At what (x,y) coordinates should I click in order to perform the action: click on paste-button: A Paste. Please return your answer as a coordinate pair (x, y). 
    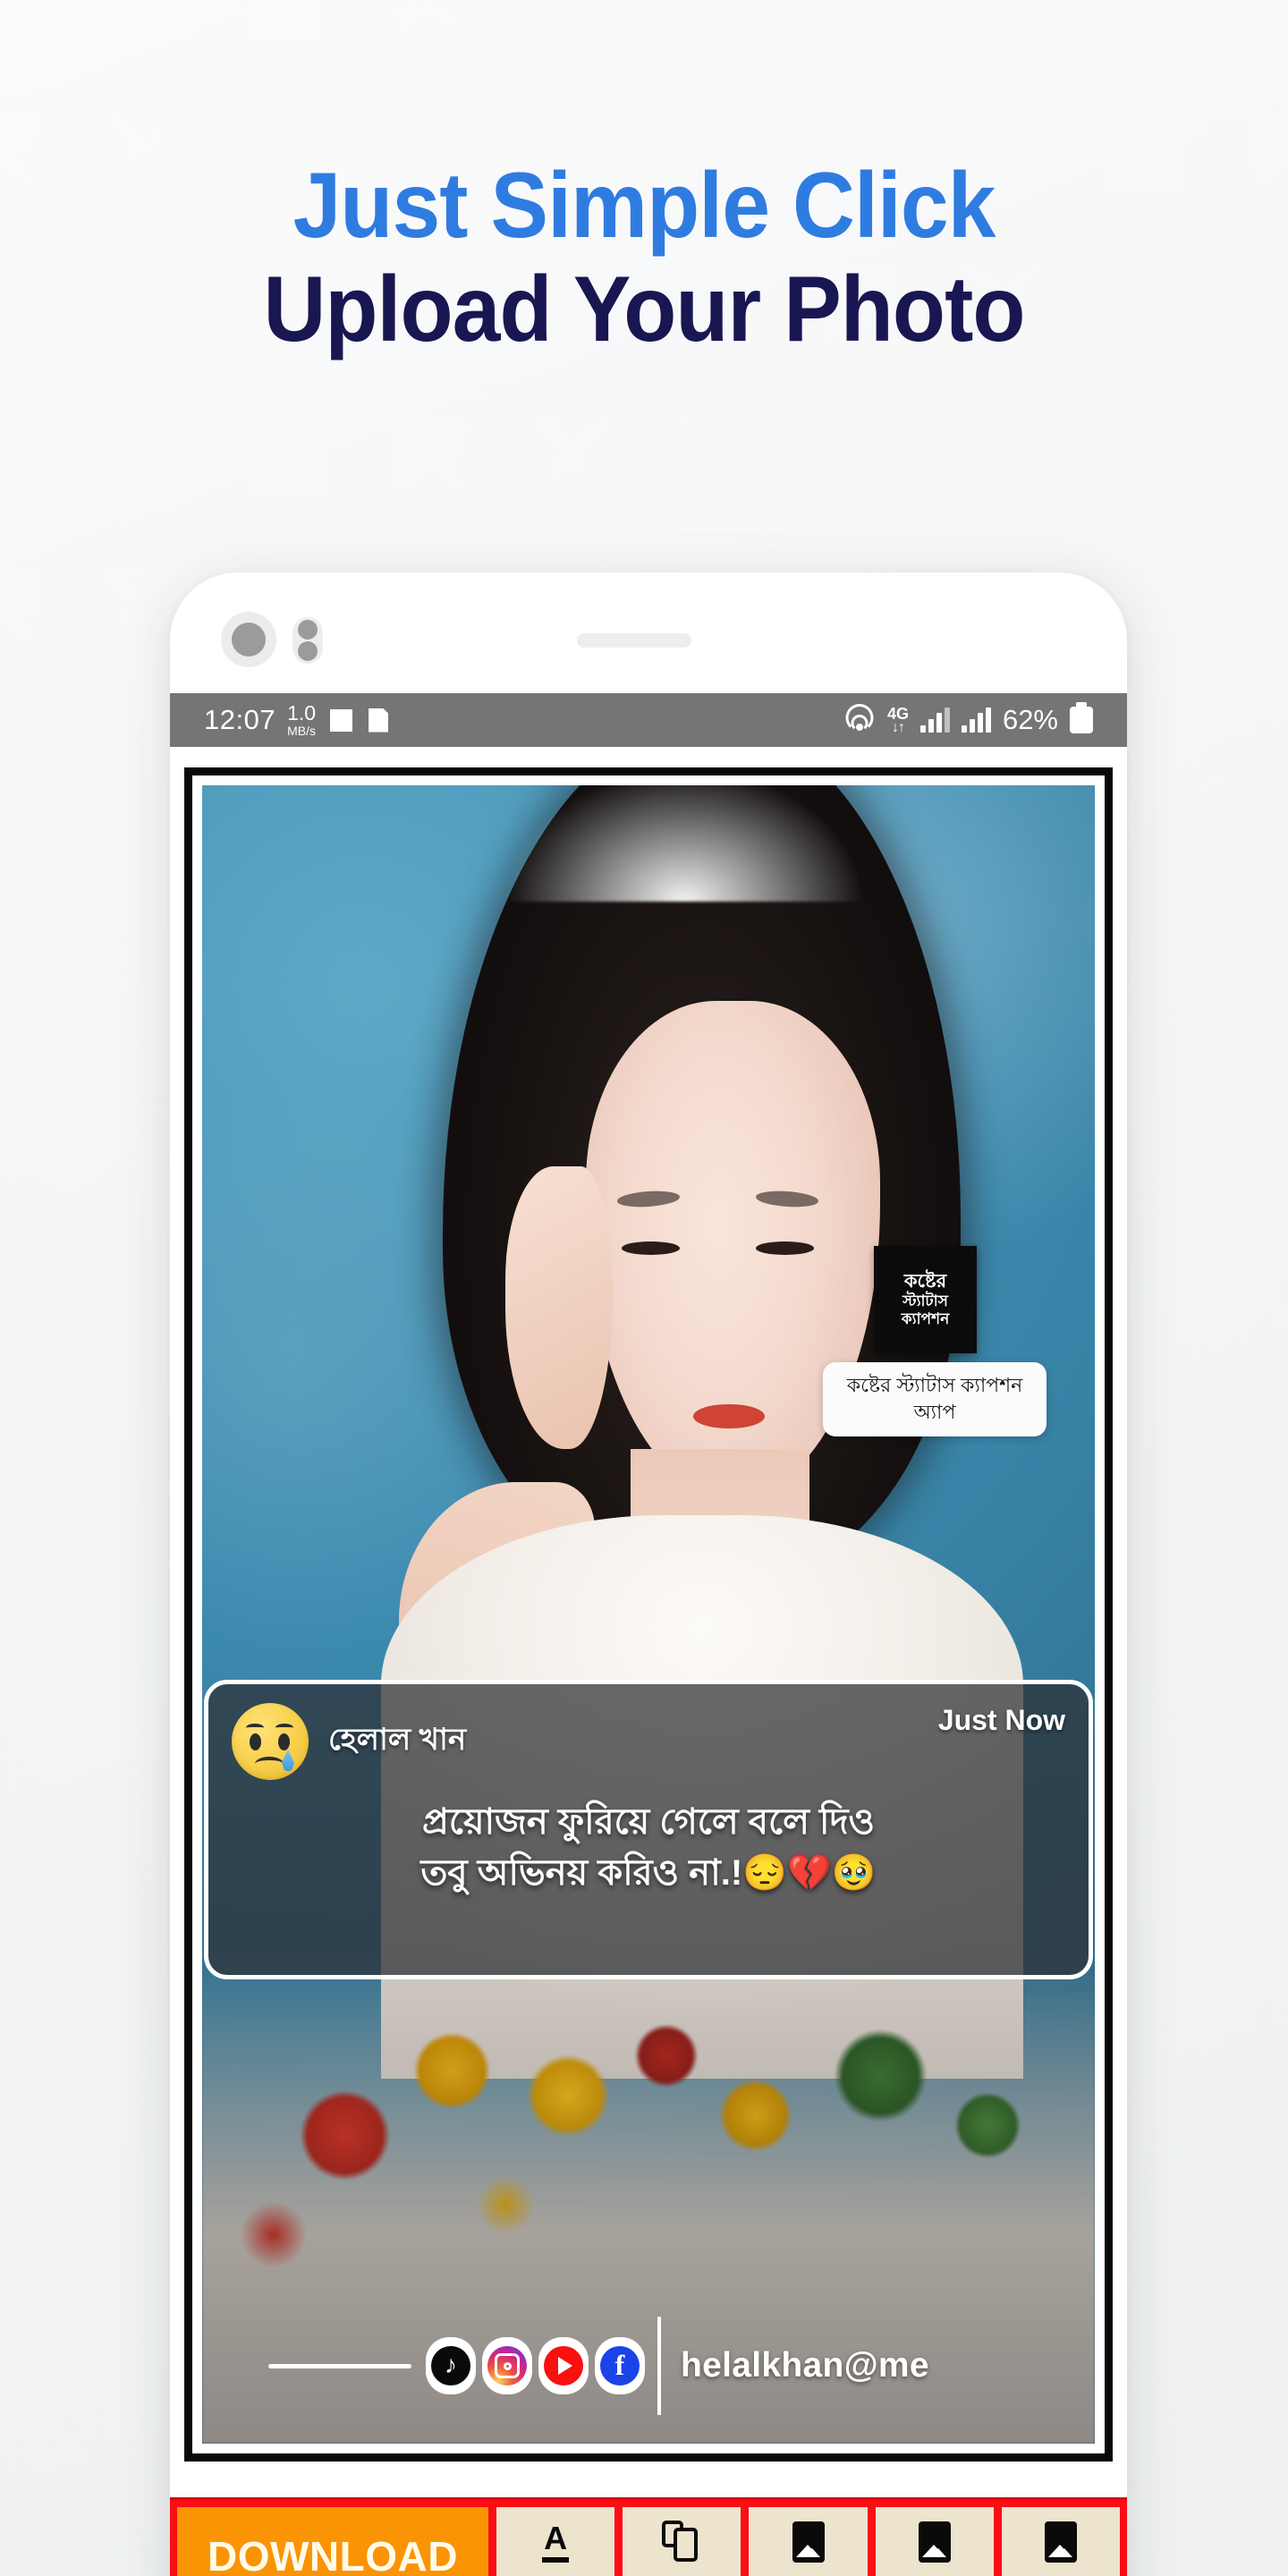
    Looking at the image, I should click on (555, 2541).